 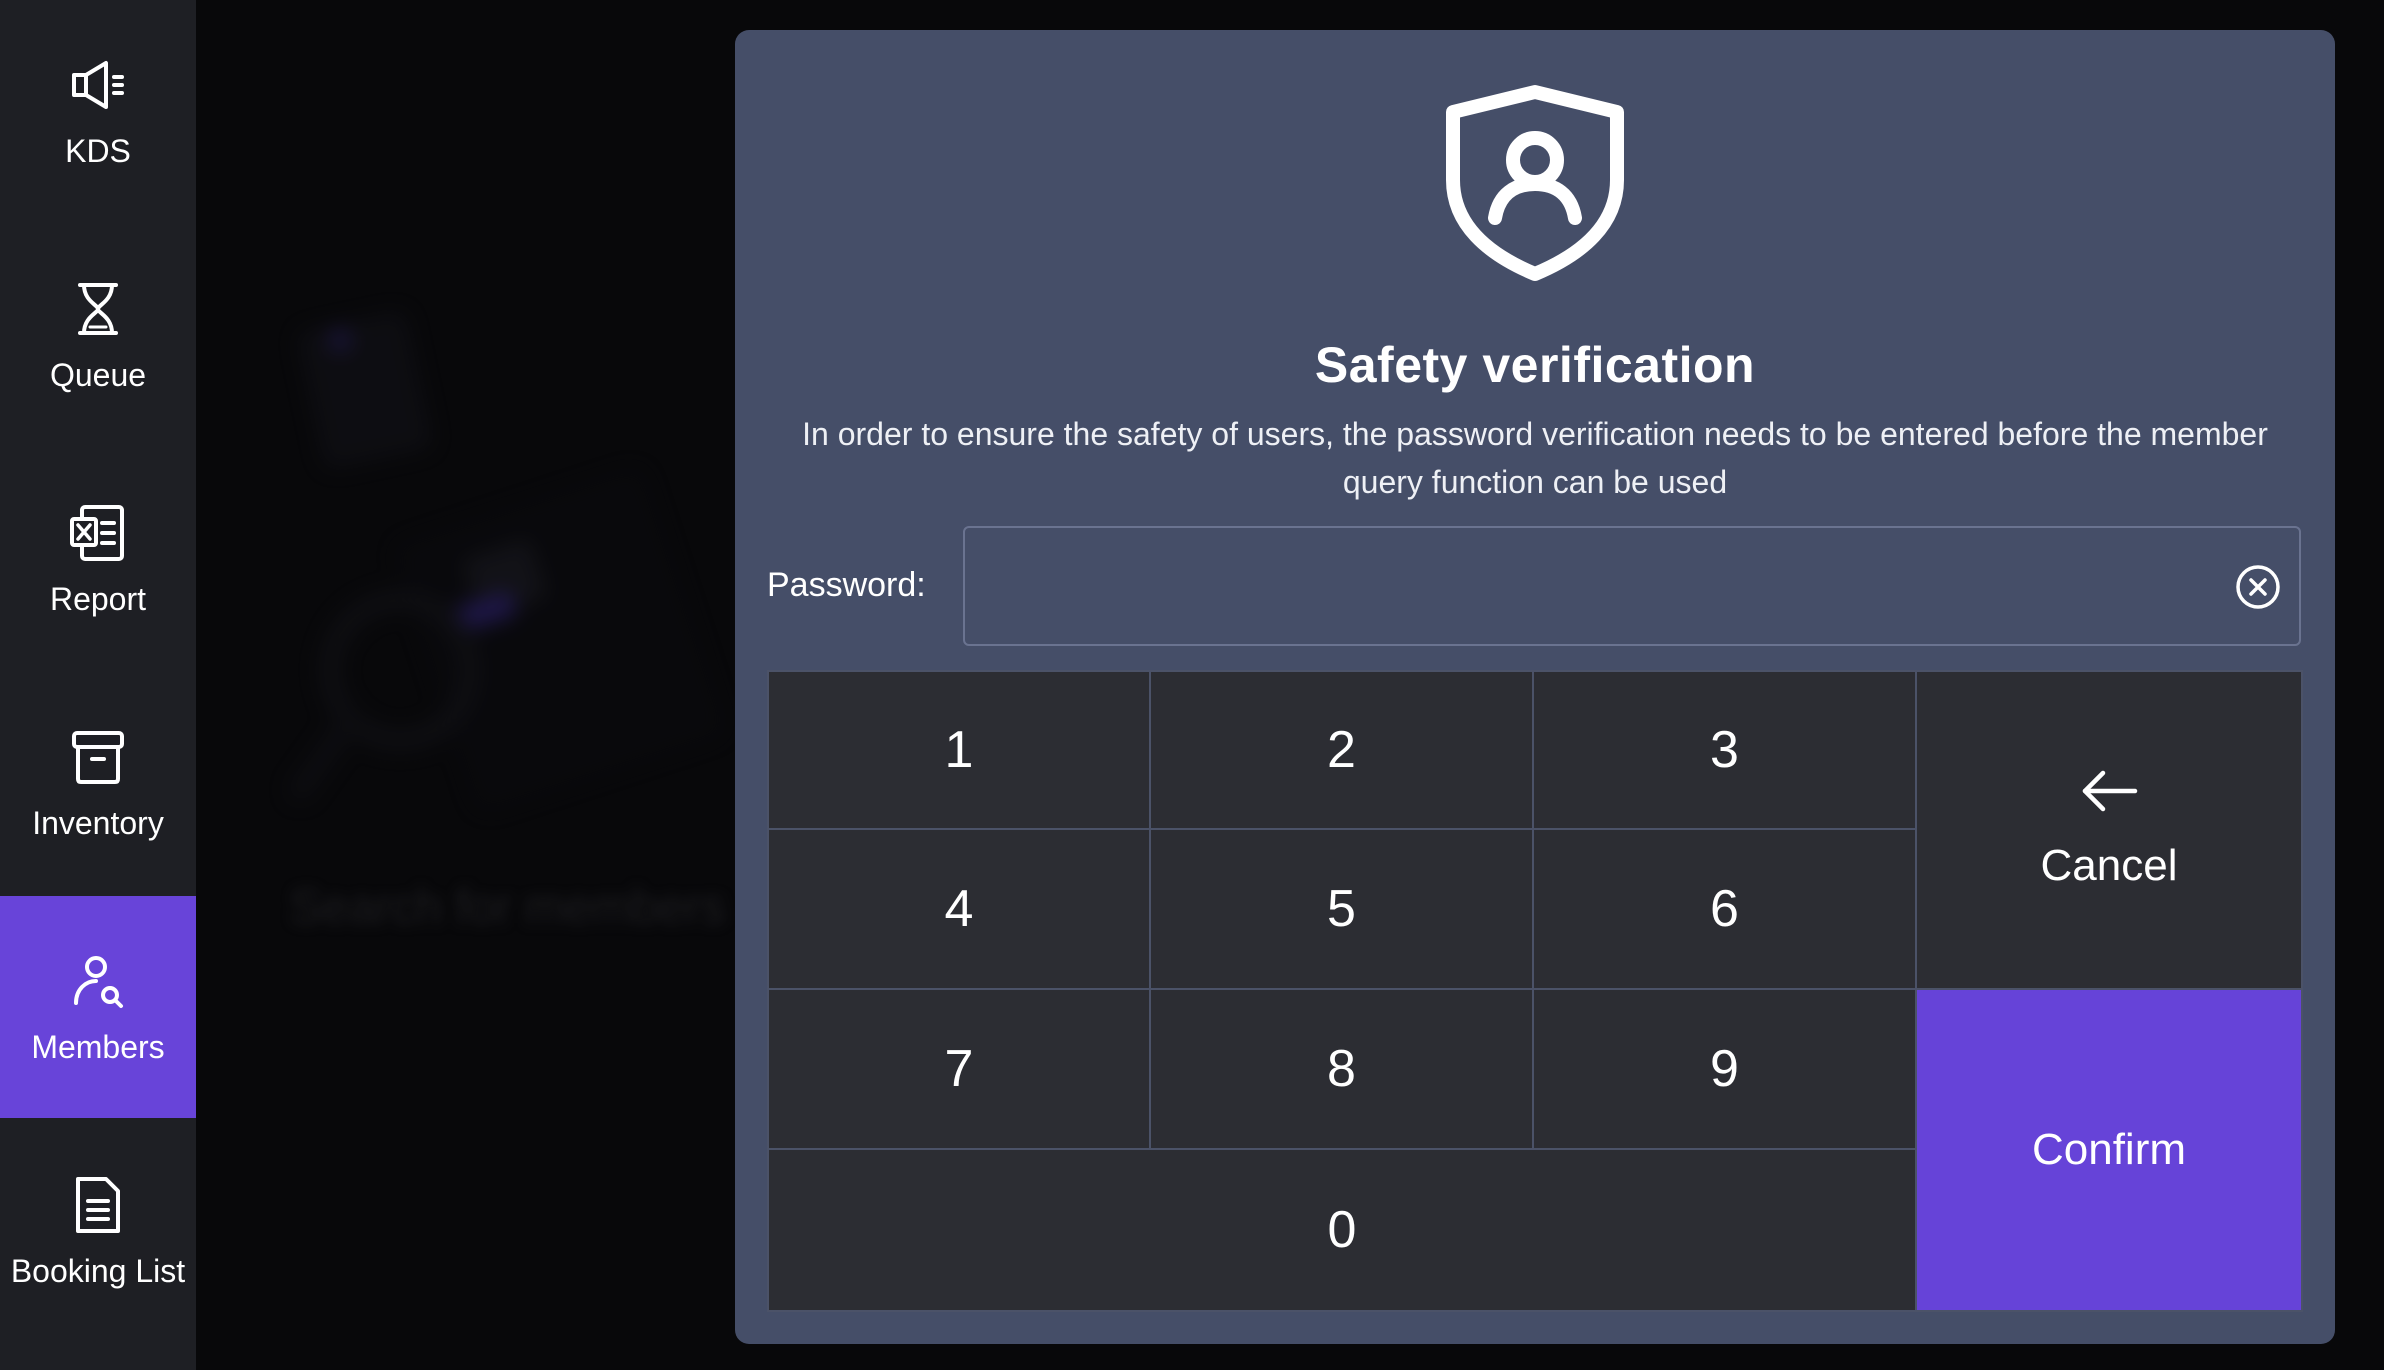 I want to click on speaker-icon, so click(x=98, y=85).